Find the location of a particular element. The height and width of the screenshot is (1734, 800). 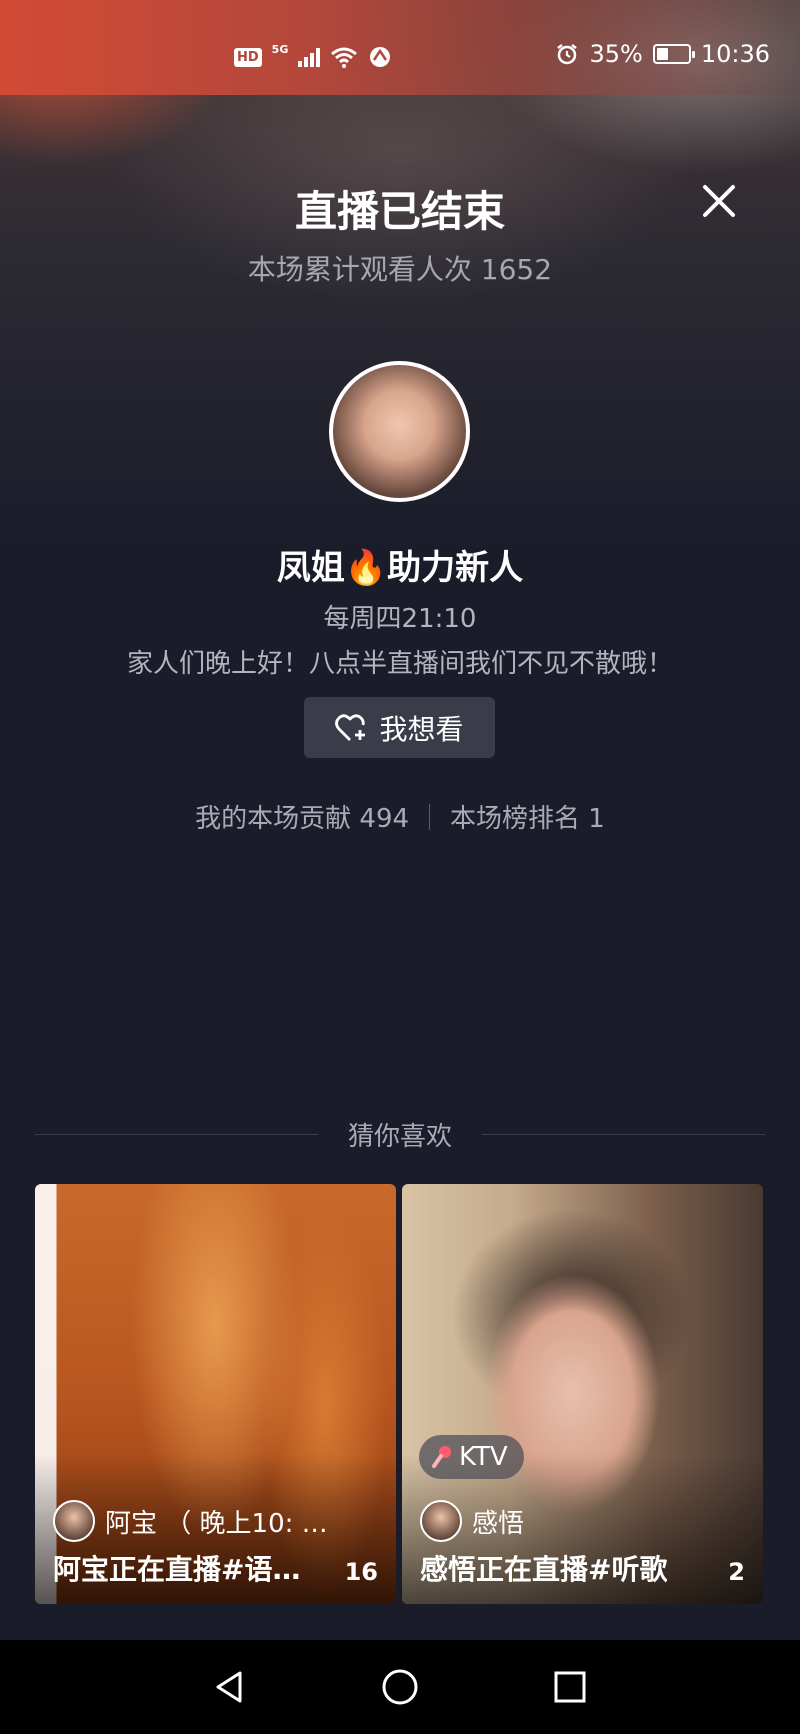

battery-icon is located at coordinates (673, 54).